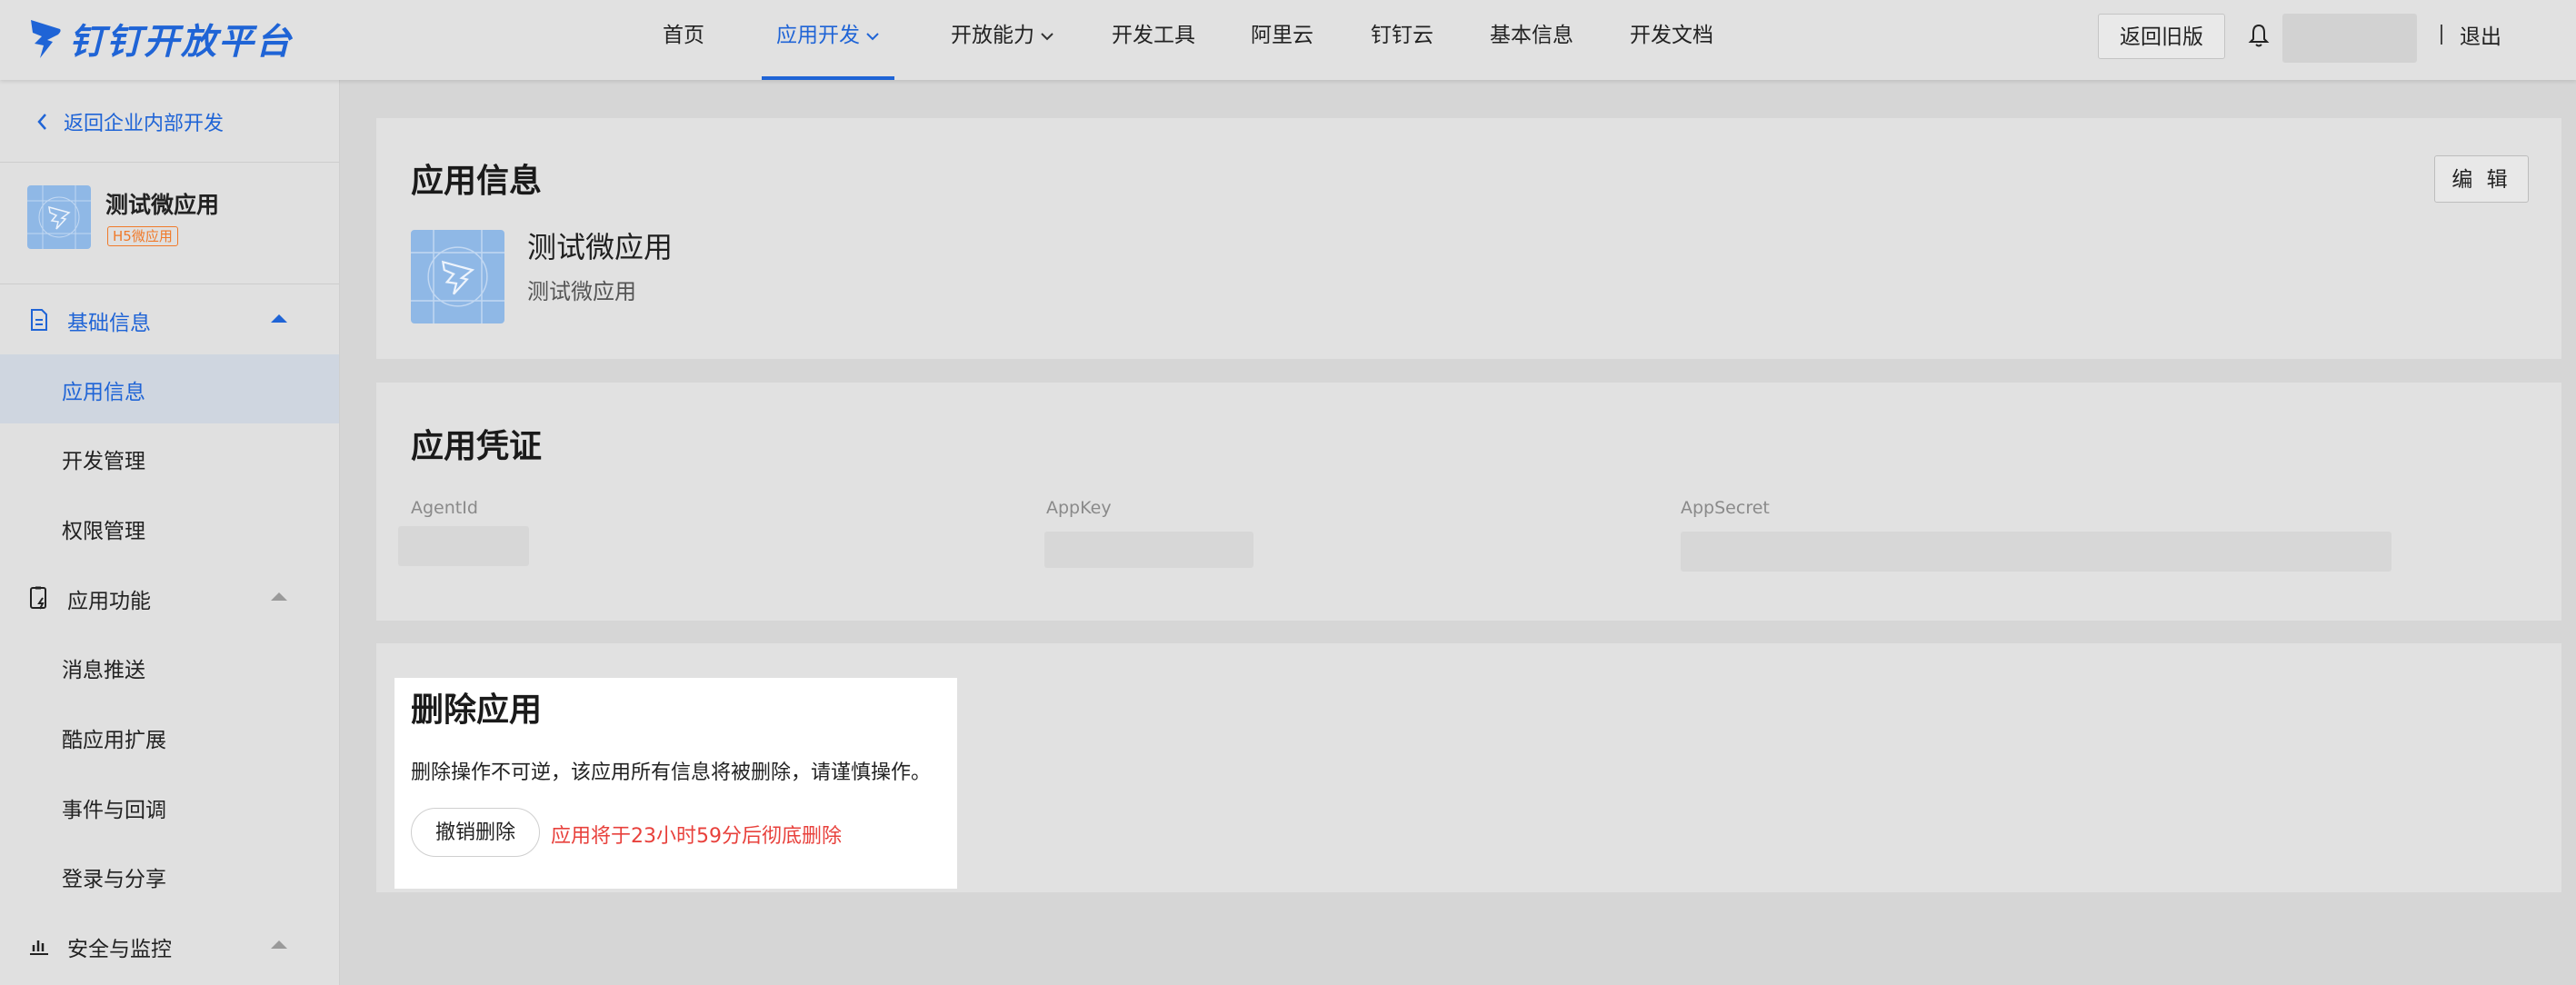  Describe the element at coordinates (39, 947) in the screenshot. I see `bar-chart-icon` at that location.